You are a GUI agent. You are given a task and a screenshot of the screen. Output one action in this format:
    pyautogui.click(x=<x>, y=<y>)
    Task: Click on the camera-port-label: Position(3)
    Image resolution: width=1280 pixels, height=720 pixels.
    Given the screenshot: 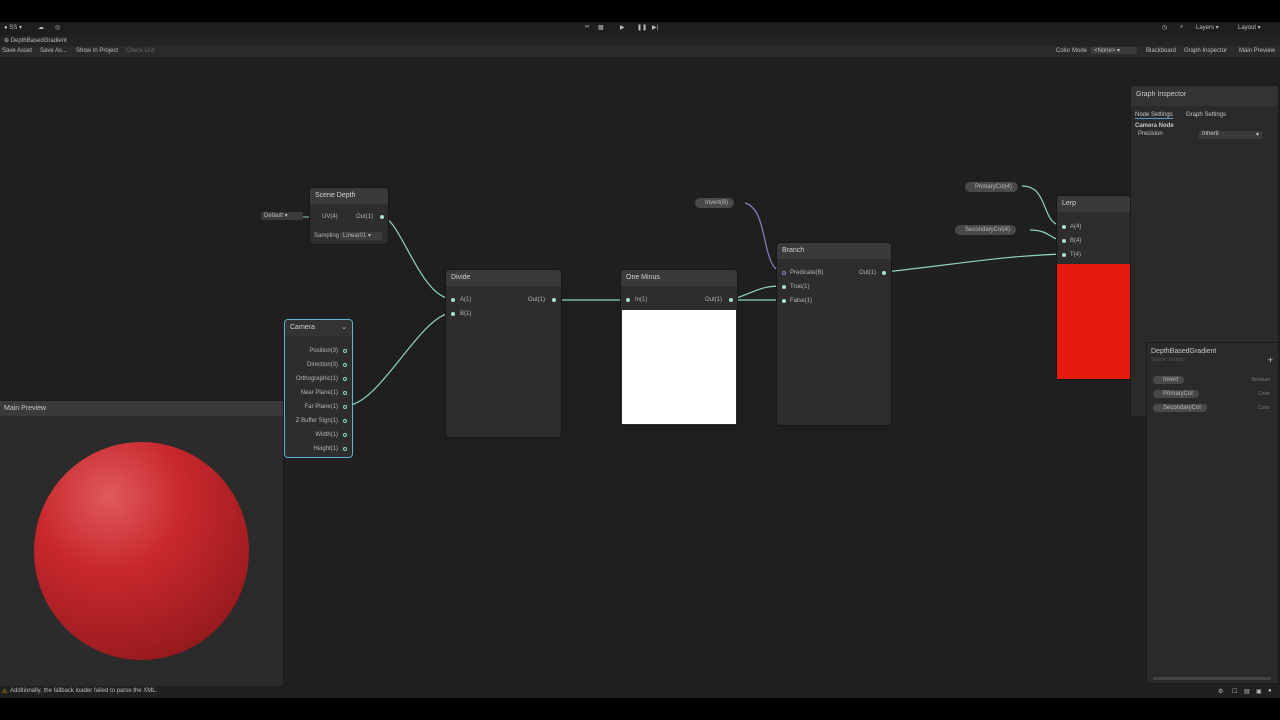 What is the action you would take?
    pyautogui.click(x=323, y=351)
    